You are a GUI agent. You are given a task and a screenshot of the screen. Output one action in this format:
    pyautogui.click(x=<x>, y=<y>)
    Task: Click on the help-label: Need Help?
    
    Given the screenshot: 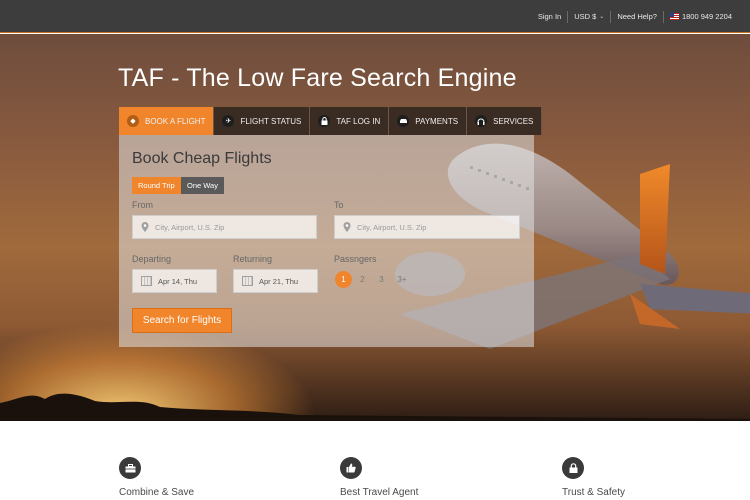 What is the action you would take?
    pyautogui.click(x=637, y=16)
    